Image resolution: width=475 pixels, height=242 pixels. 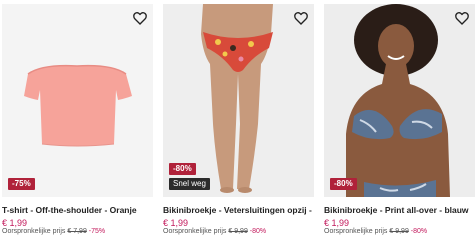 What do you see at coordinates (77, 231) in the screenshot?
I see `original-price: € 7,99` at bounding box center [77, 231].